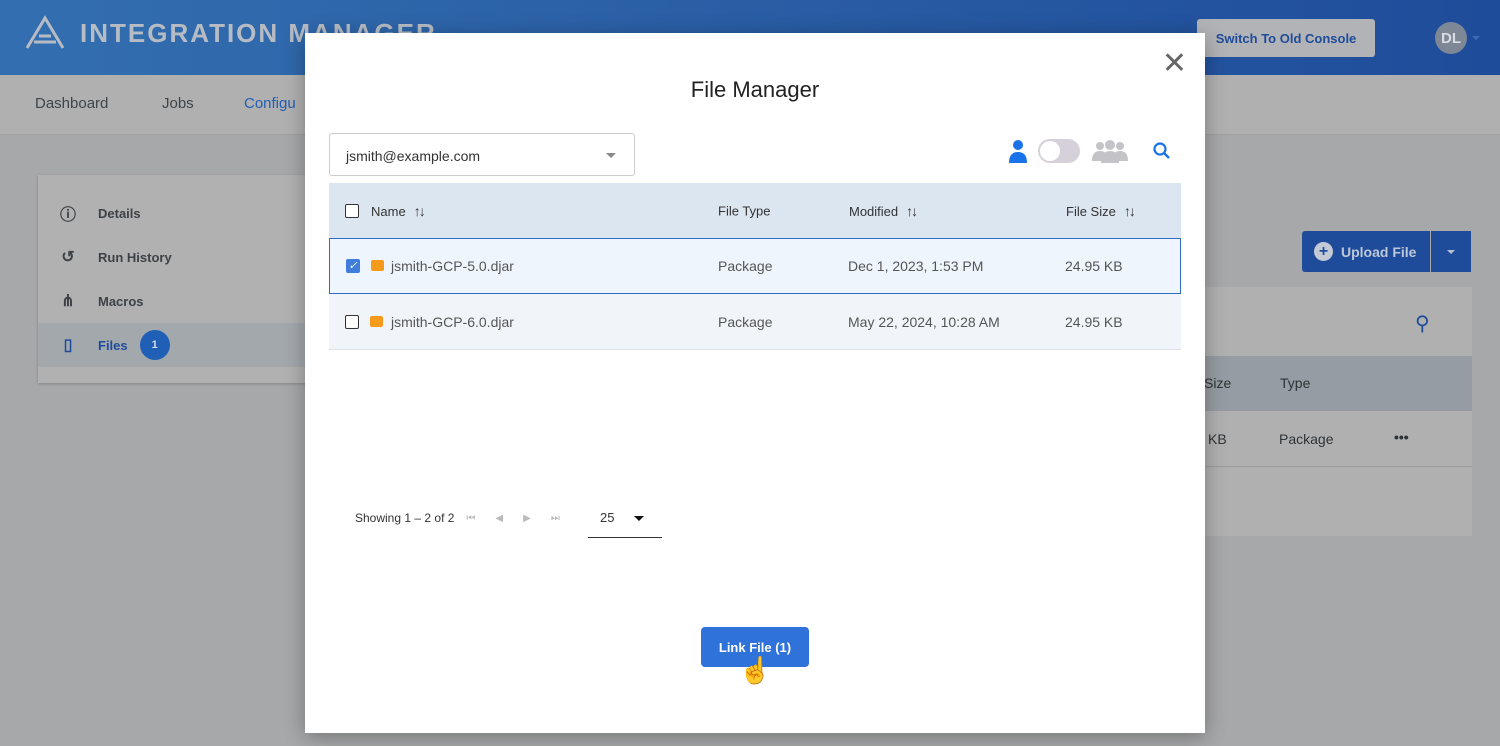 This screenshot has width=1500, height=746. I want to click on upload-options-button, so click(1451, 251).